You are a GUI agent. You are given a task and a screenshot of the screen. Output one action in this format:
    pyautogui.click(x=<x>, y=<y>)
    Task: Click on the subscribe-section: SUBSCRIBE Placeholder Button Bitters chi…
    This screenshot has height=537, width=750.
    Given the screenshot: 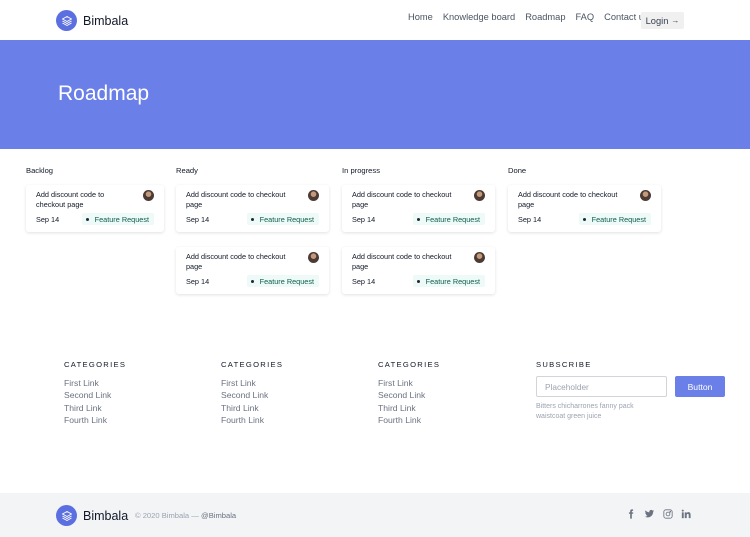 What is the action you would take?
    pyautogui.click(x=630, y=390)
    